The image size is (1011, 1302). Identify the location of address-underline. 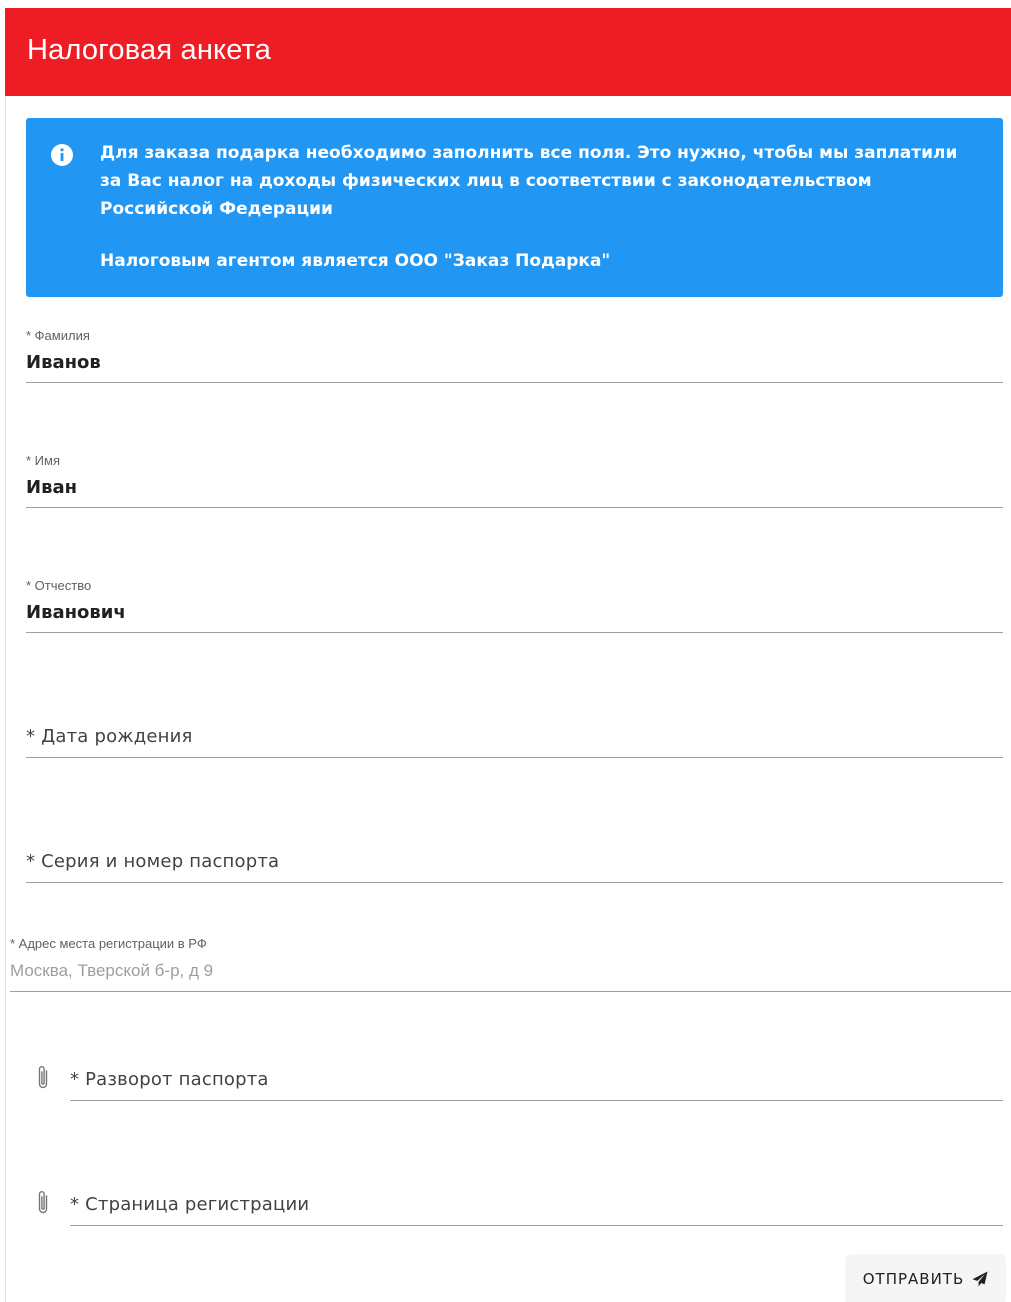
(510, 991).